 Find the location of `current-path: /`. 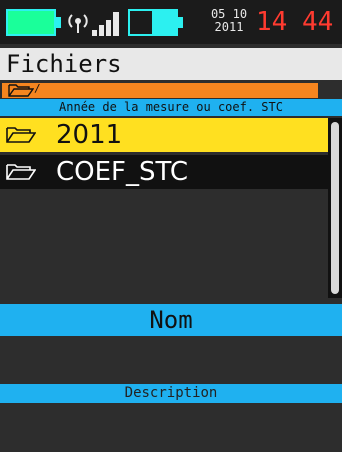

current-path: / is located at coordinates (37, 88).